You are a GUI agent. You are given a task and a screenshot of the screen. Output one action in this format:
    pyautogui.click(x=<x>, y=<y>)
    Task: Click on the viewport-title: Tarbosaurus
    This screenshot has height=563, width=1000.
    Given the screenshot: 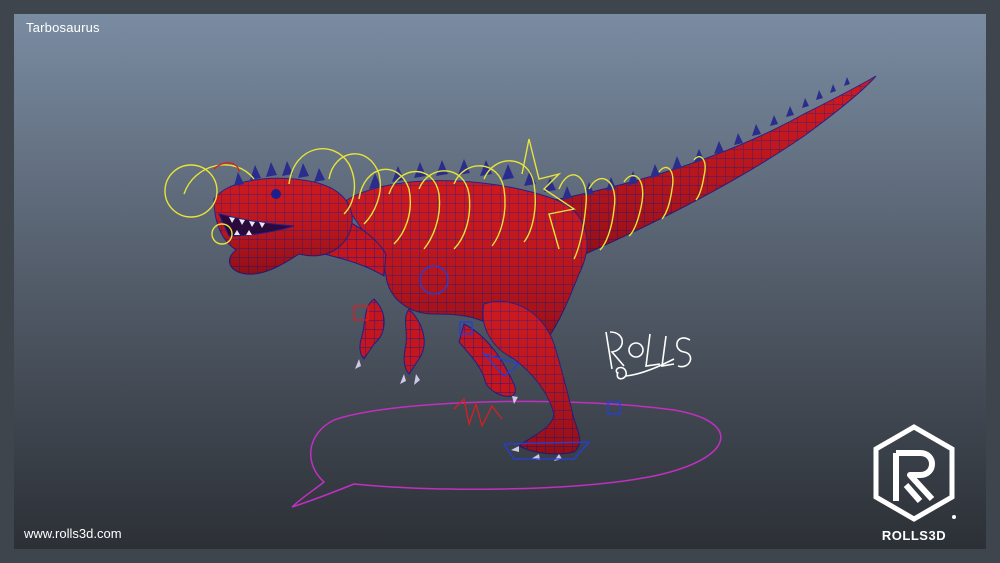 What is the action you would take?
    pyautogui.click(x=63, y=27)
    